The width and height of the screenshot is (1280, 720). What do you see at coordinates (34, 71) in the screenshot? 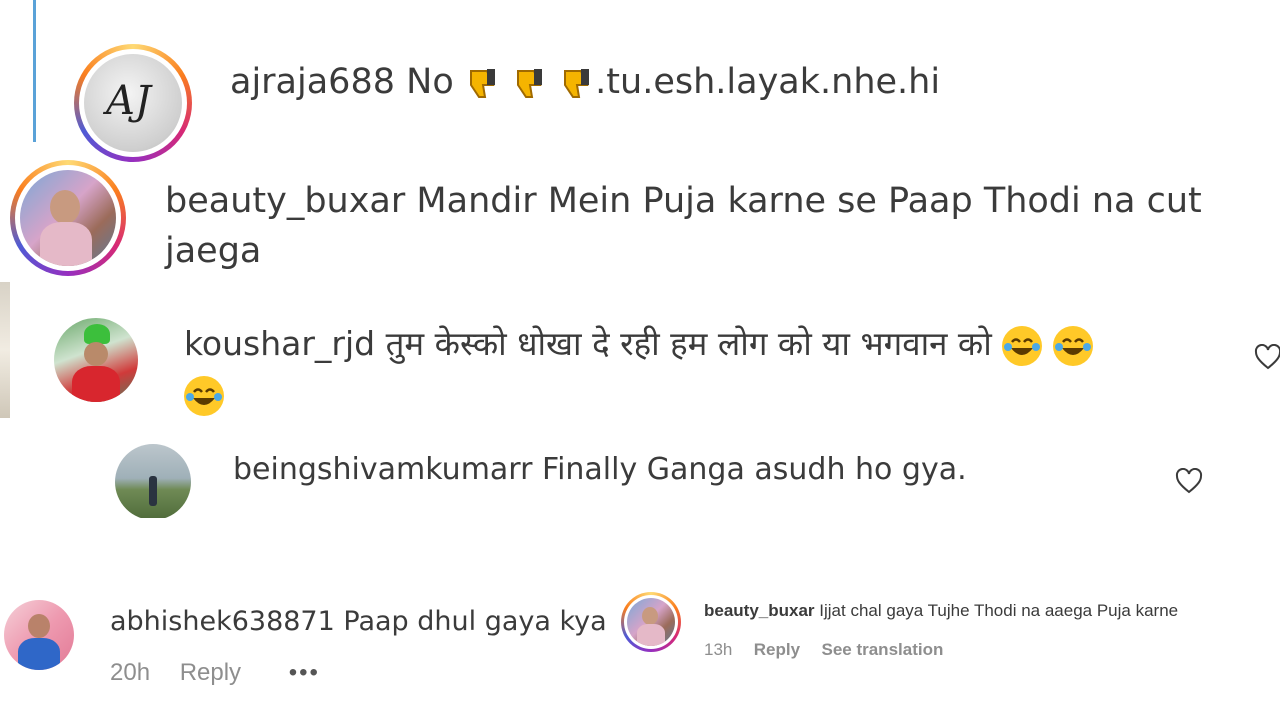
I see `thread-line` at bounding box center [34, 71].